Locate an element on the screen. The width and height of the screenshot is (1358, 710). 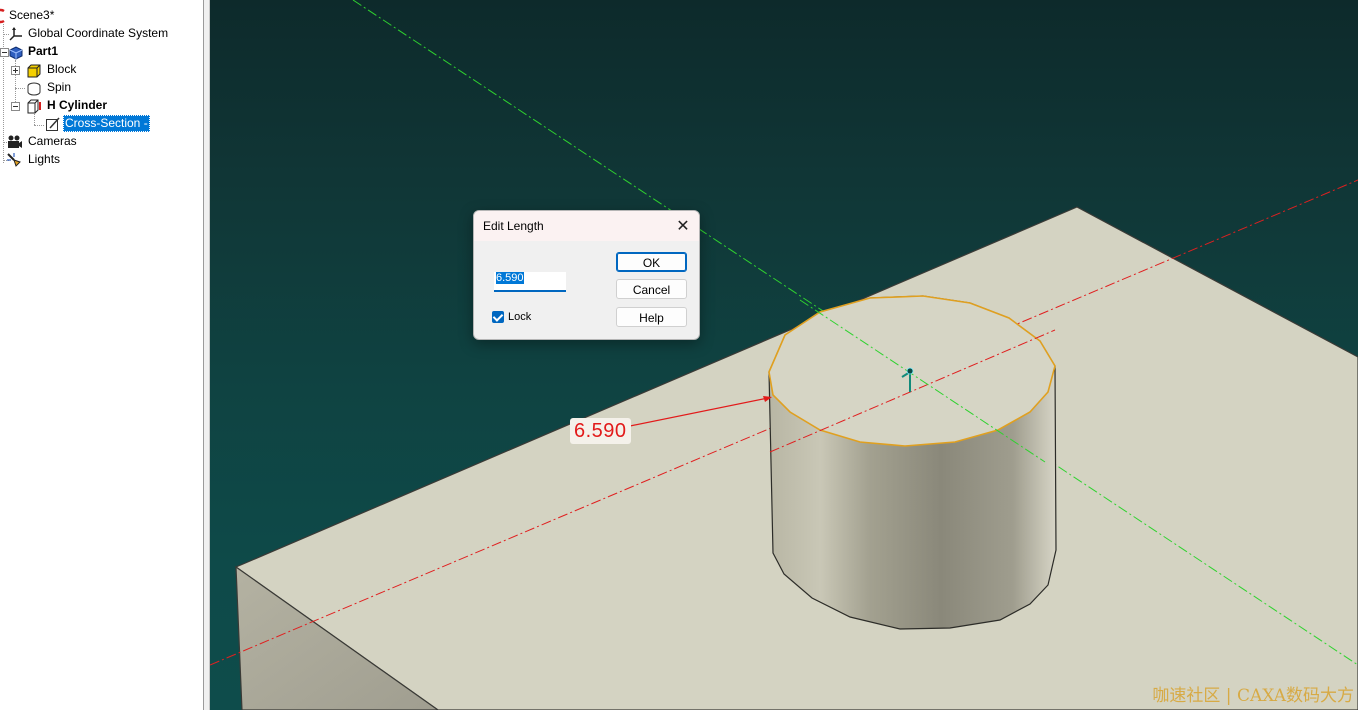
spin-icon is located at coordinates (34, 89).